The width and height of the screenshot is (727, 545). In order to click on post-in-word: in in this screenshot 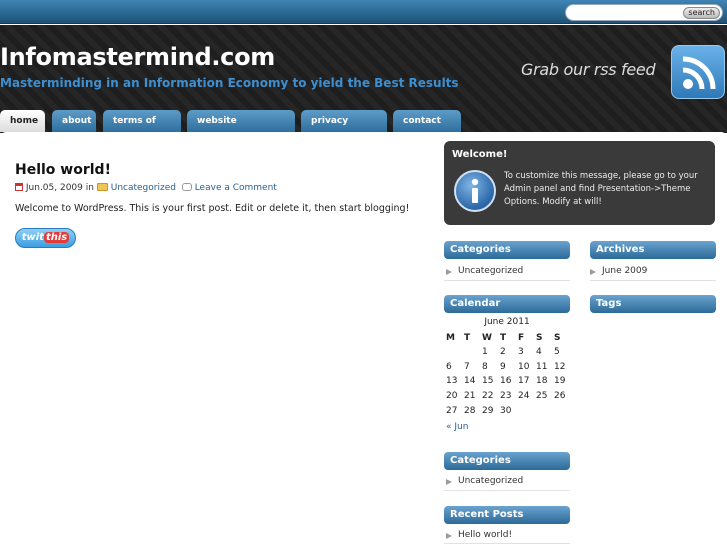, I will do `click(89, 188)`.